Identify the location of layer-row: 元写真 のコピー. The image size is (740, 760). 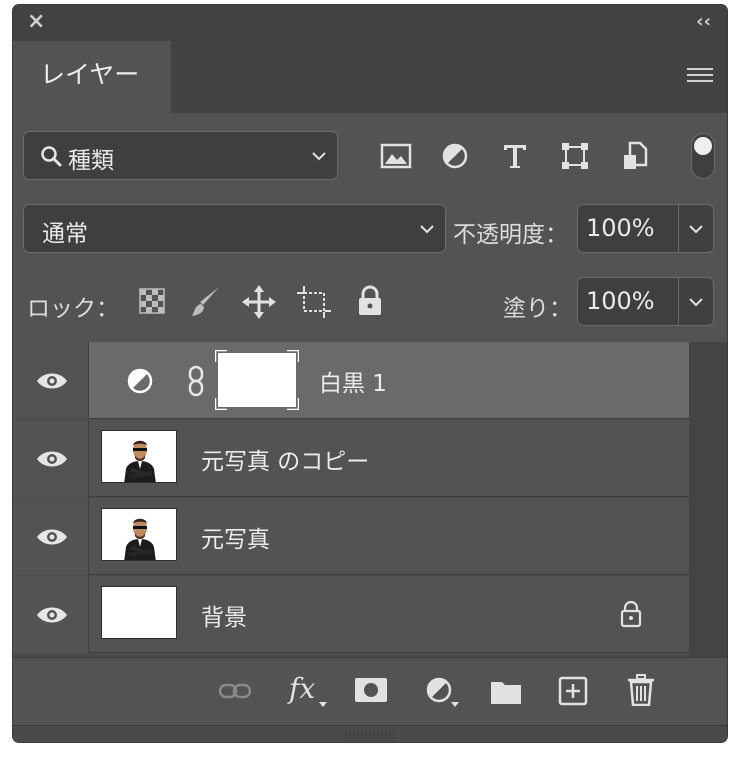
(351, 458).